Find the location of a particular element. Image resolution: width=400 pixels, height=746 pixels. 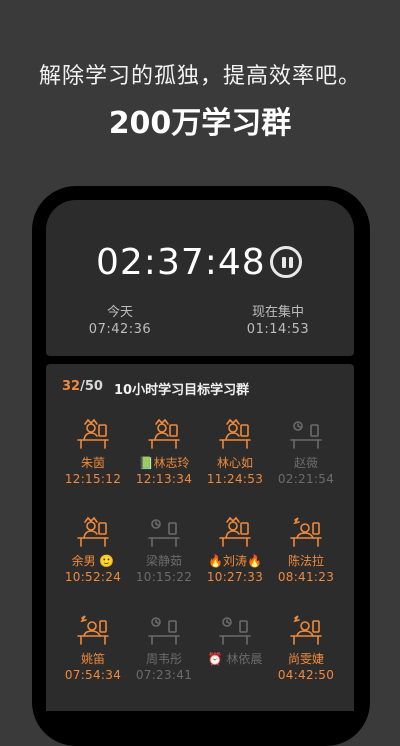

member-study-time: 04:42:50 is located at coordinates (306, 675).